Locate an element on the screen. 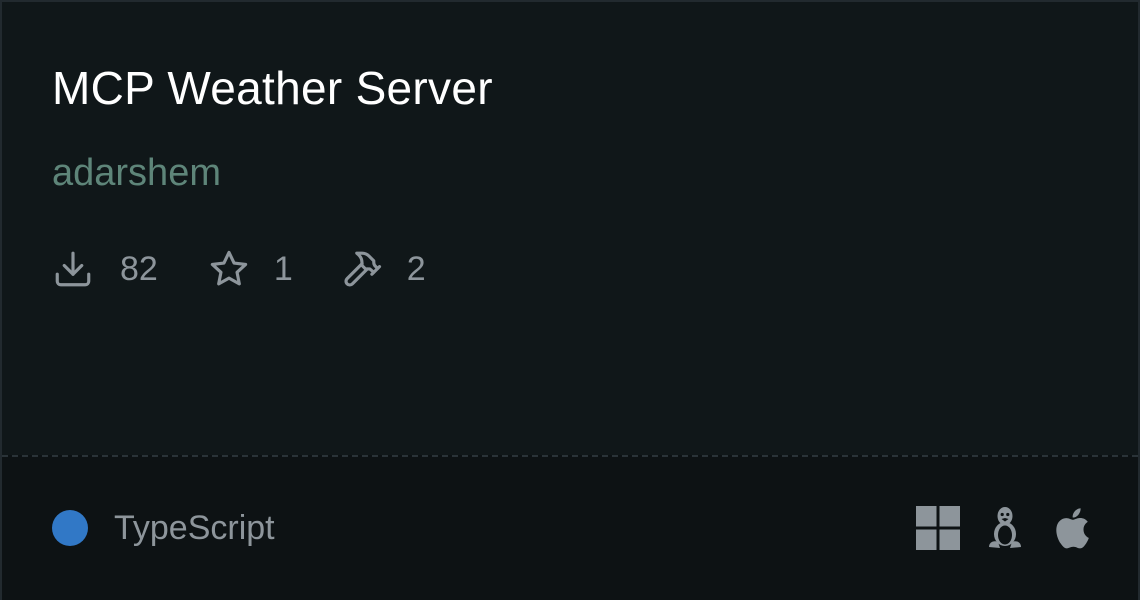 The image size is (1140, 600). stars-stat: 1 is located at coordinates (250, 269).